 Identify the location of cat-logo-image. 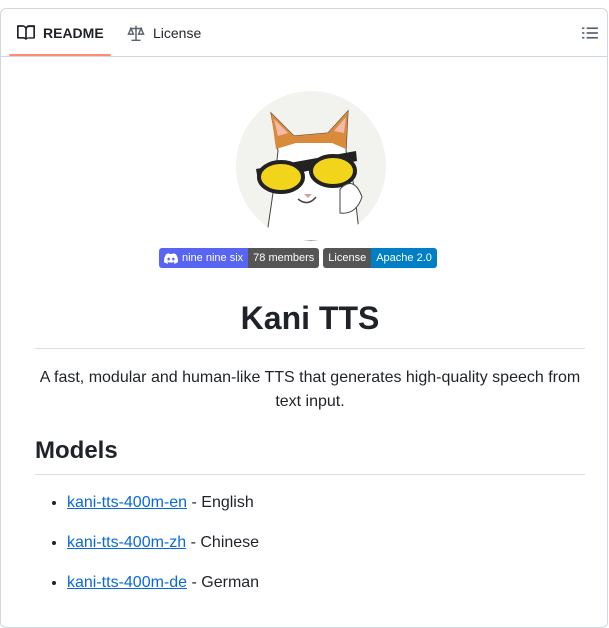
(311, 166).